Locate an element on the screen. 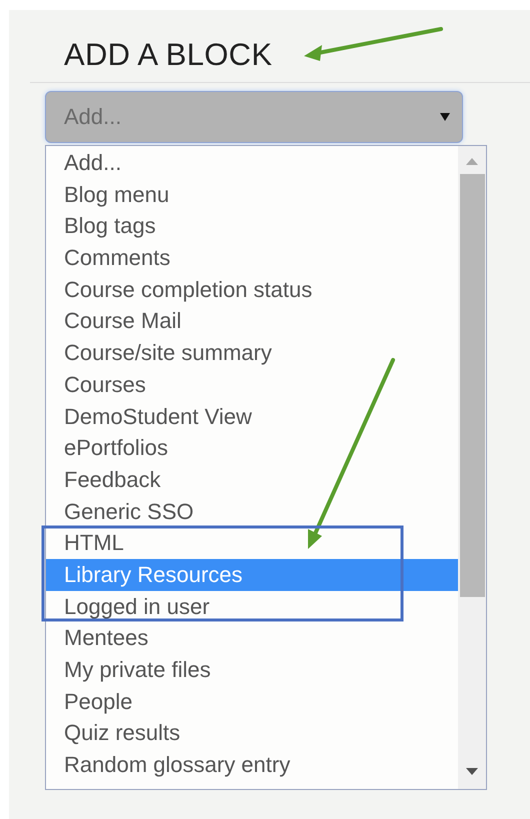  block-title: ADD A BLOCK is located at coordinates (168, 55).